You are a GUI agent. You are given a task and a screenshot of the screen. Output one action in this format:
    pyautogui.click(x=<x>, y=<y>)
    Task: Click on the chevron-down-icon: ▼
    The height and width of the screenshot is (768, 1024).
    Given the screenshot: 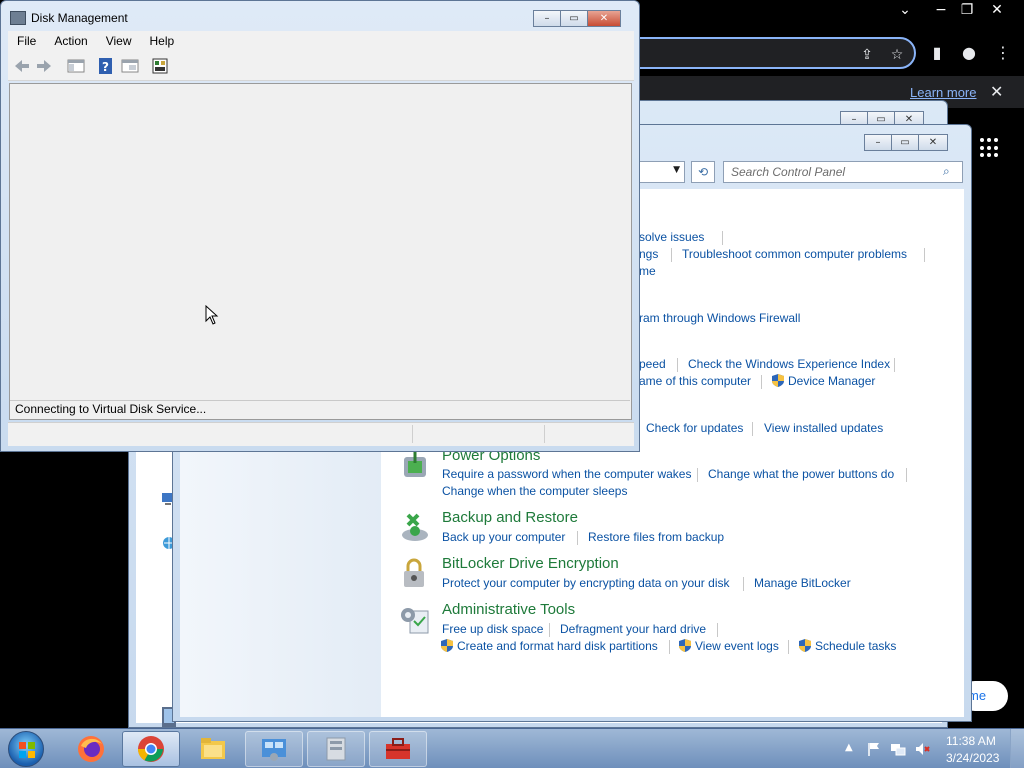 What is the action you would take?
    pyautogui.click(x=676, y=170)
    